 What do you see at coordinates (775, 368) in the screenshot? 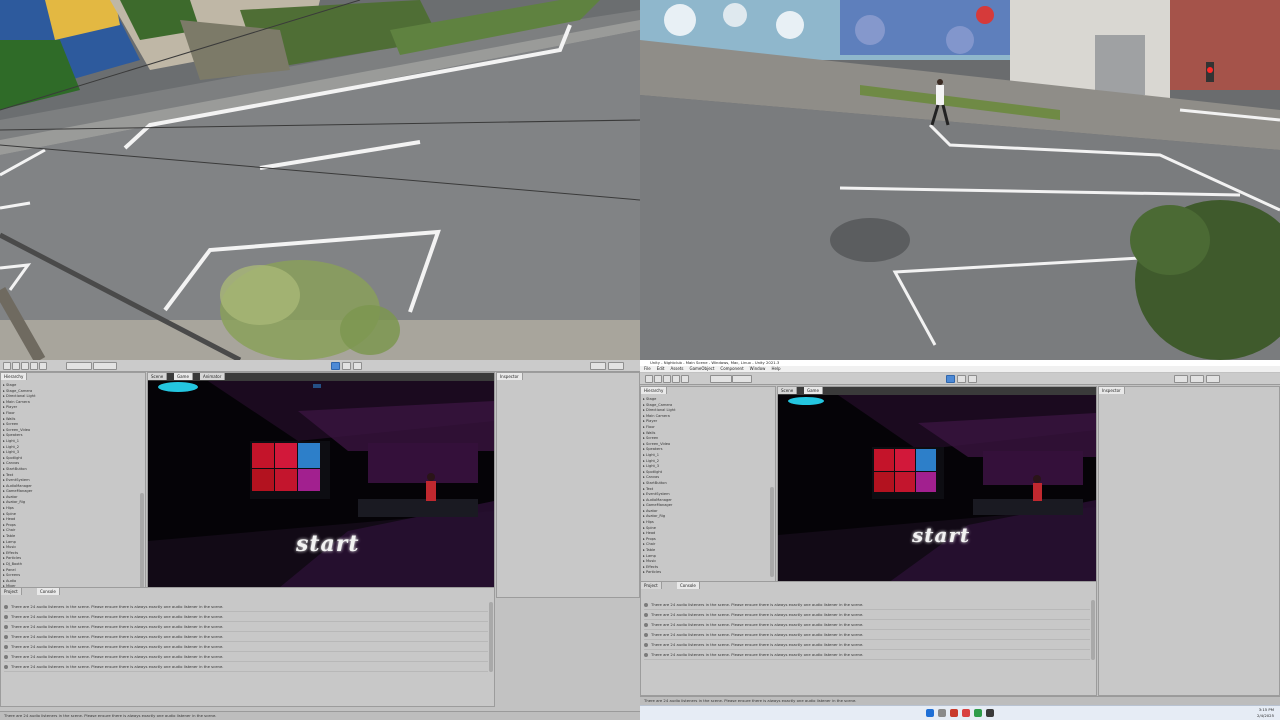
I see `menu-item: Help` at bounding box center [775, 368].